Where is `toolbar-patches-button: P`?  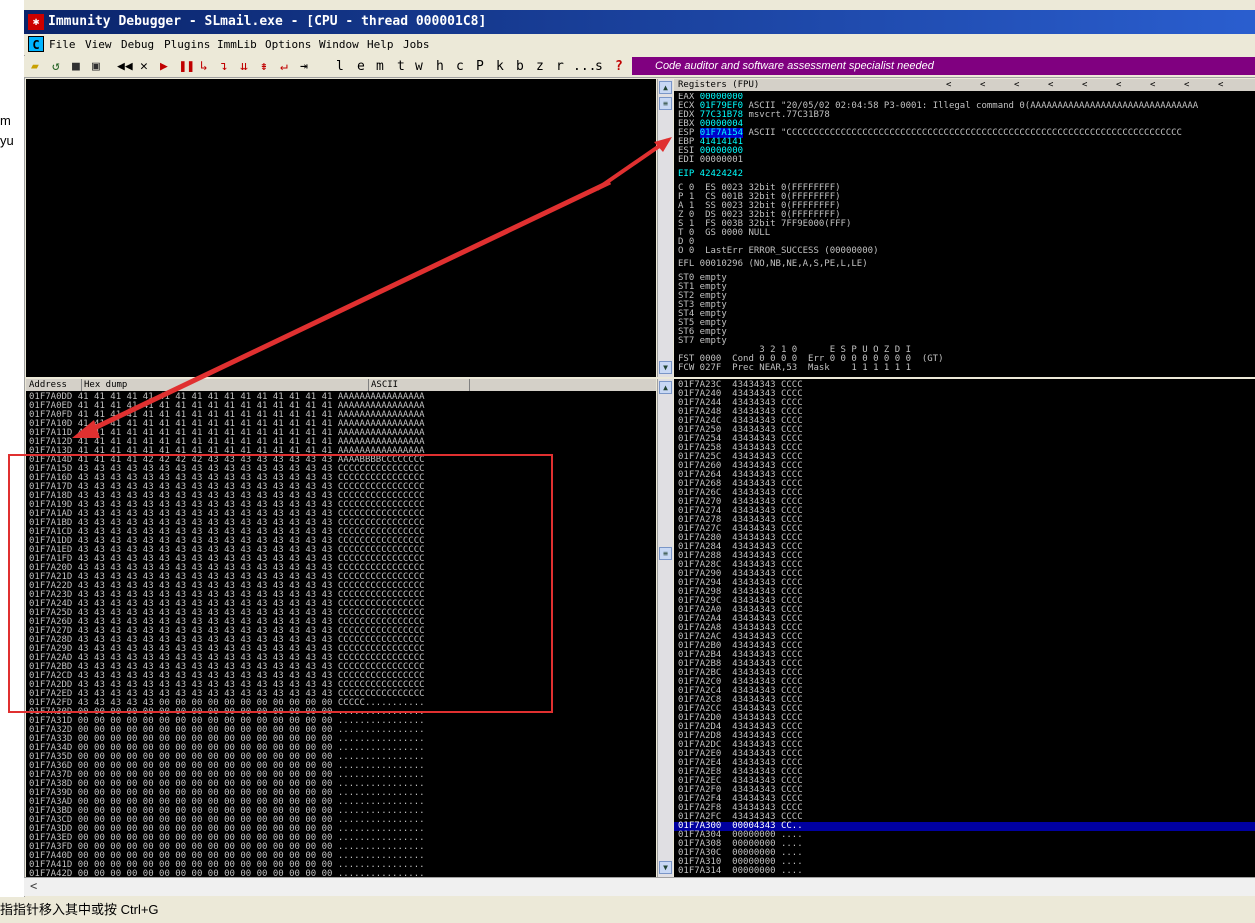
toolbar-patches-button: P is located at coordinates (480, 66).